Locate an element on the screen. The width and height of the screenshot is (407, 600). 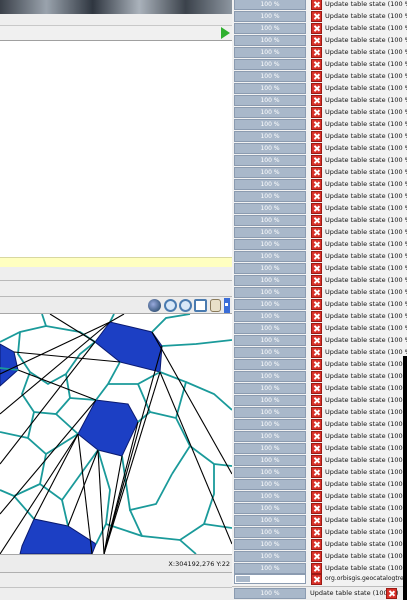
pan-hand-icon is located at coordinates (215, 305).